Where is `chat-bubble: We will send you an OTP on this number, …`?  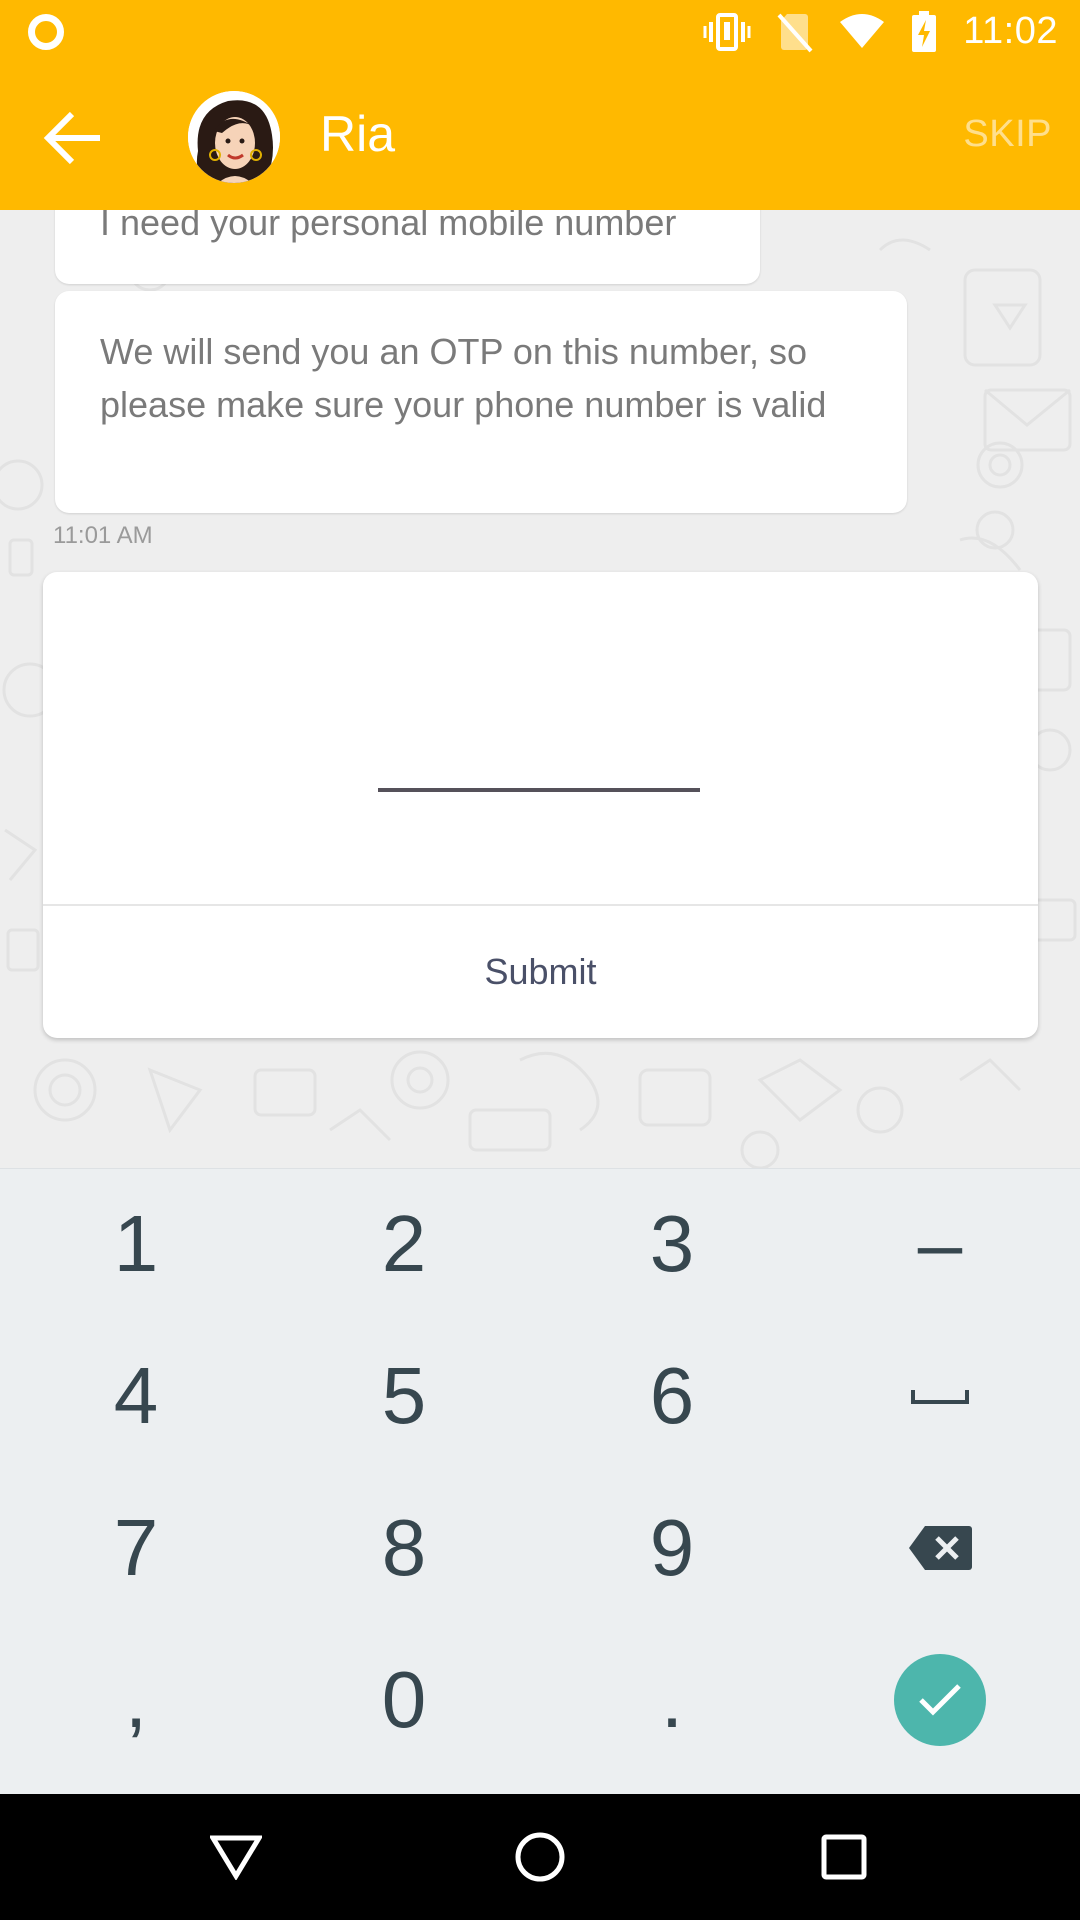
chat-bubble: We will send you an OTP on this number, … is located at coordinates (481, 402).